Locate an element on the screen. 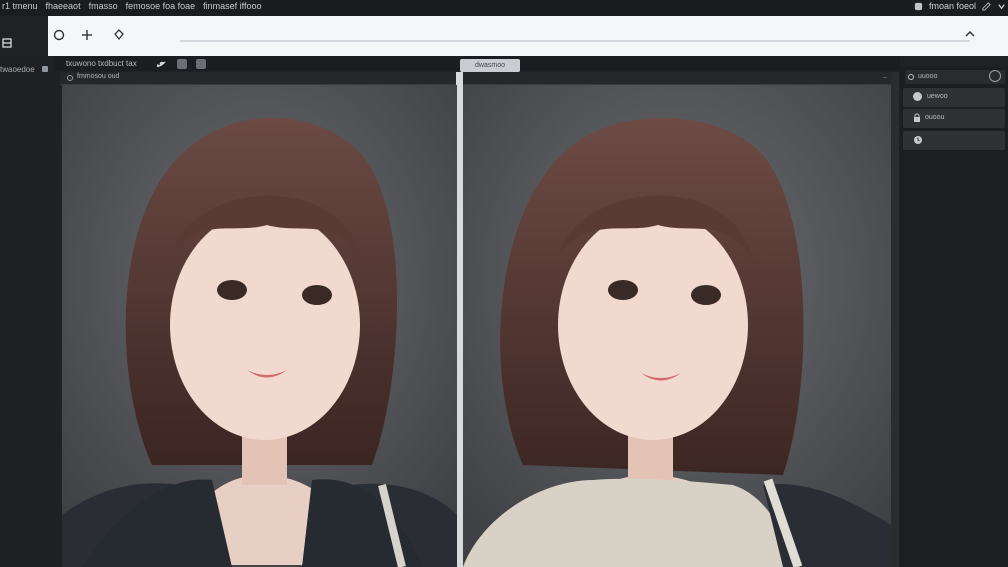 This screenshot has height=567, width=1008. account-label: fmoan foeol is located at coordinates (952, 6).